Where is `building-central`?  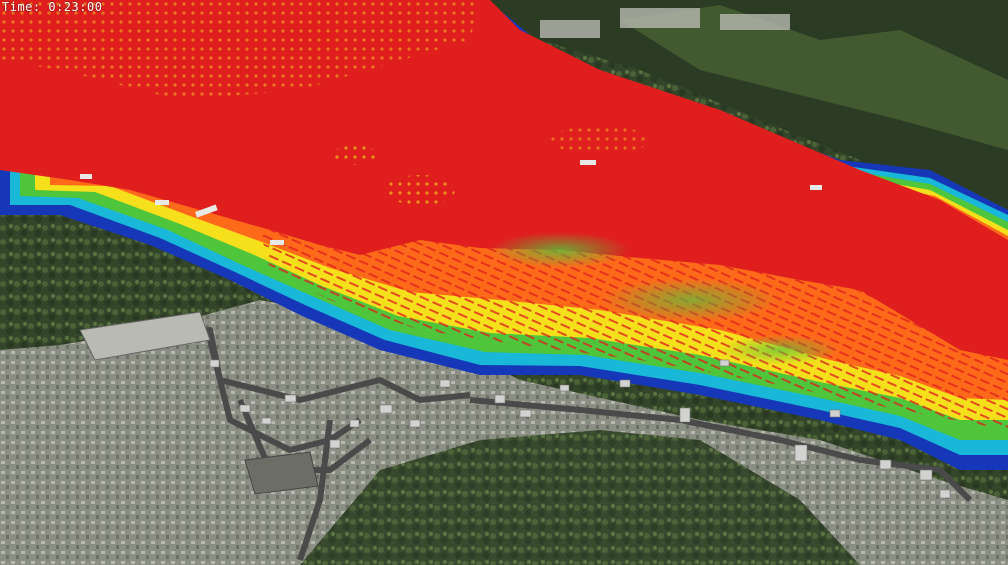
building-central is located at coordinates (281, 473).